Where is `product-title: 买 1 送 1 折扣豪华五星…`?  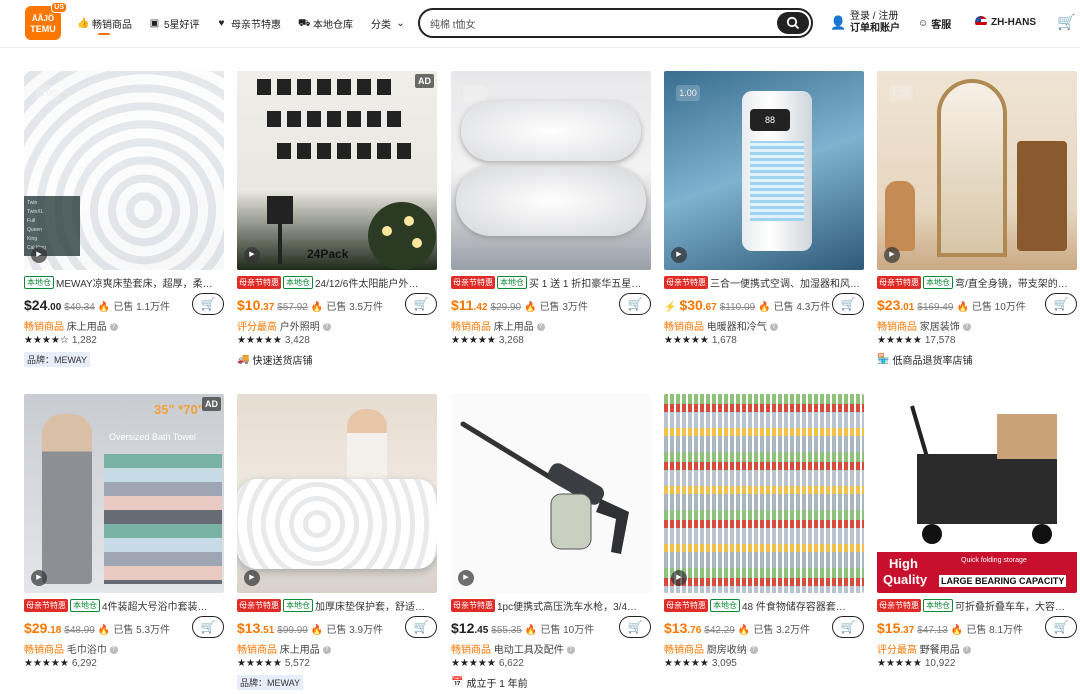
product-title: 买 1 送 1 折扣豪华五星… is located at coordinates (585, 282).